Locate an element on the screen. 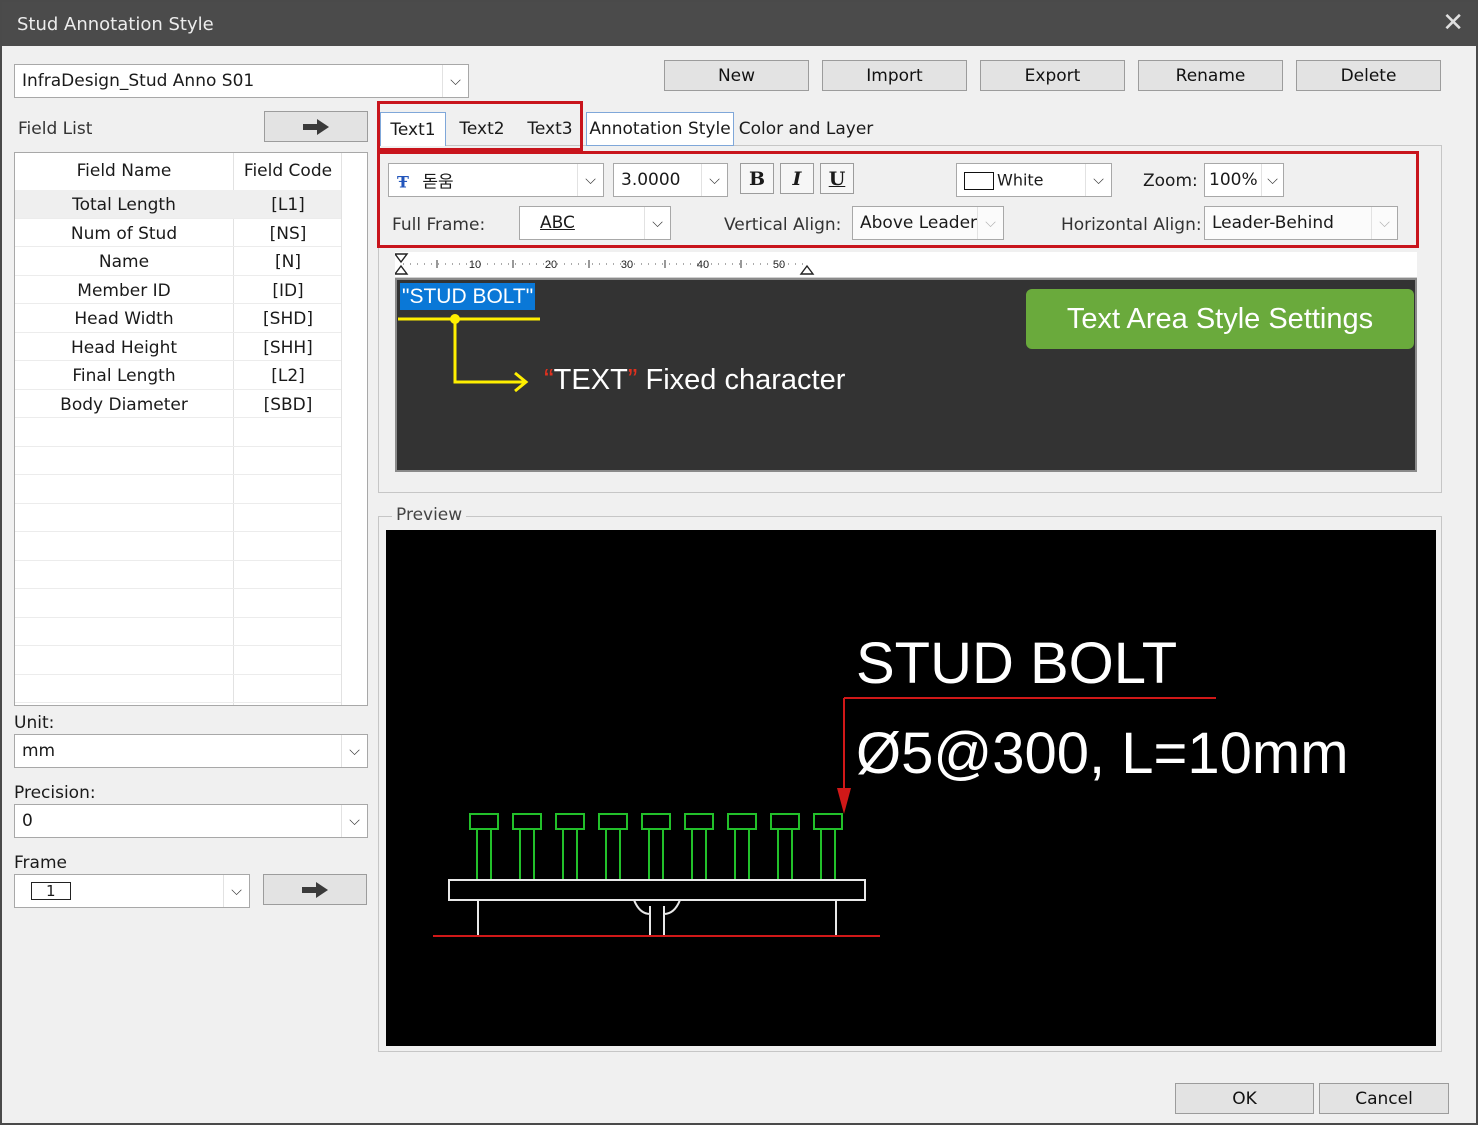  zoom-value: 100% is located at coordinates (1233, 180).